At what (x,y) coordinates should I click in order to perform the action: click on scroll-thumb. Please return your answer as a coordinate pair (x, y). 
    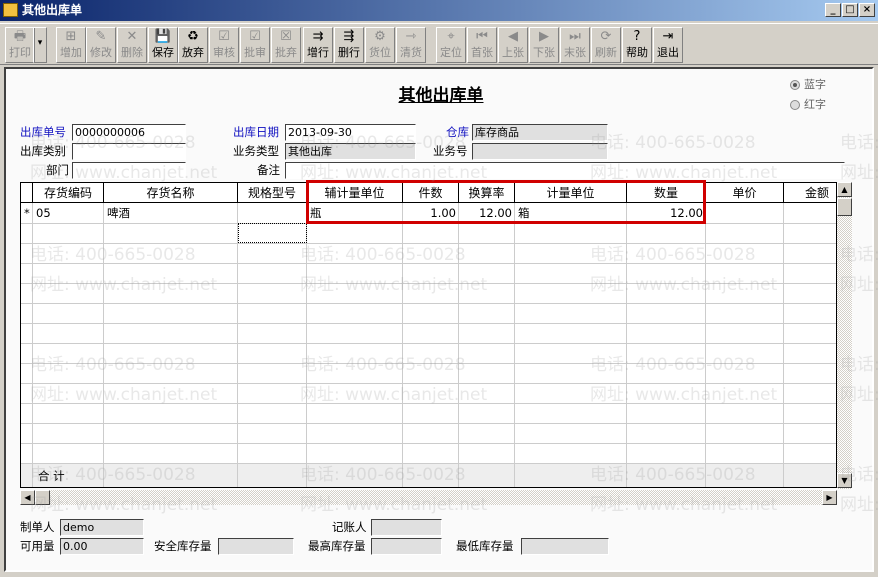
    Looking at the image, I should click on (844, 207).